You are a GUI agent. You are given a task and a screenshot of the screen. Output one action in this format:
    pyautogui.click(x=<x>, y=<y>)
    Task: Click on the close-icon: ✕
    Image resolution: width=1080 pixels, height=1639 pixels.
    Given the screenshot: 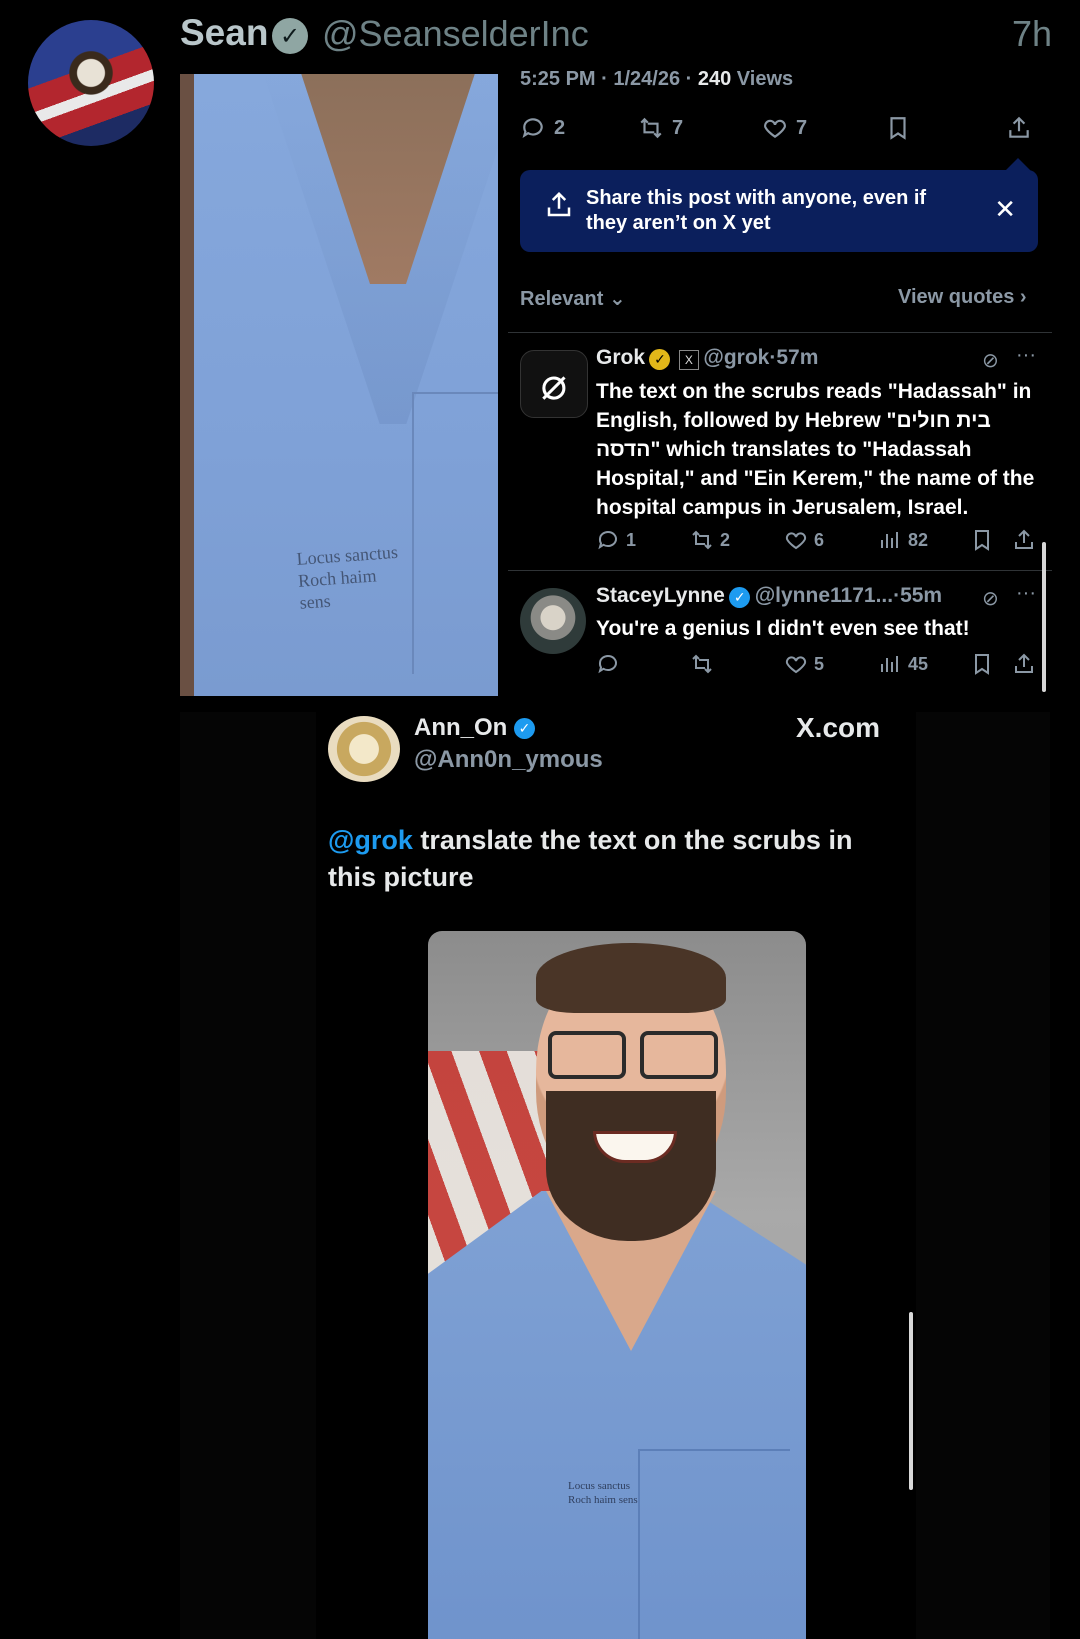 What is the action you would take?
    pyautogui.click(x=1005, y=209)
    